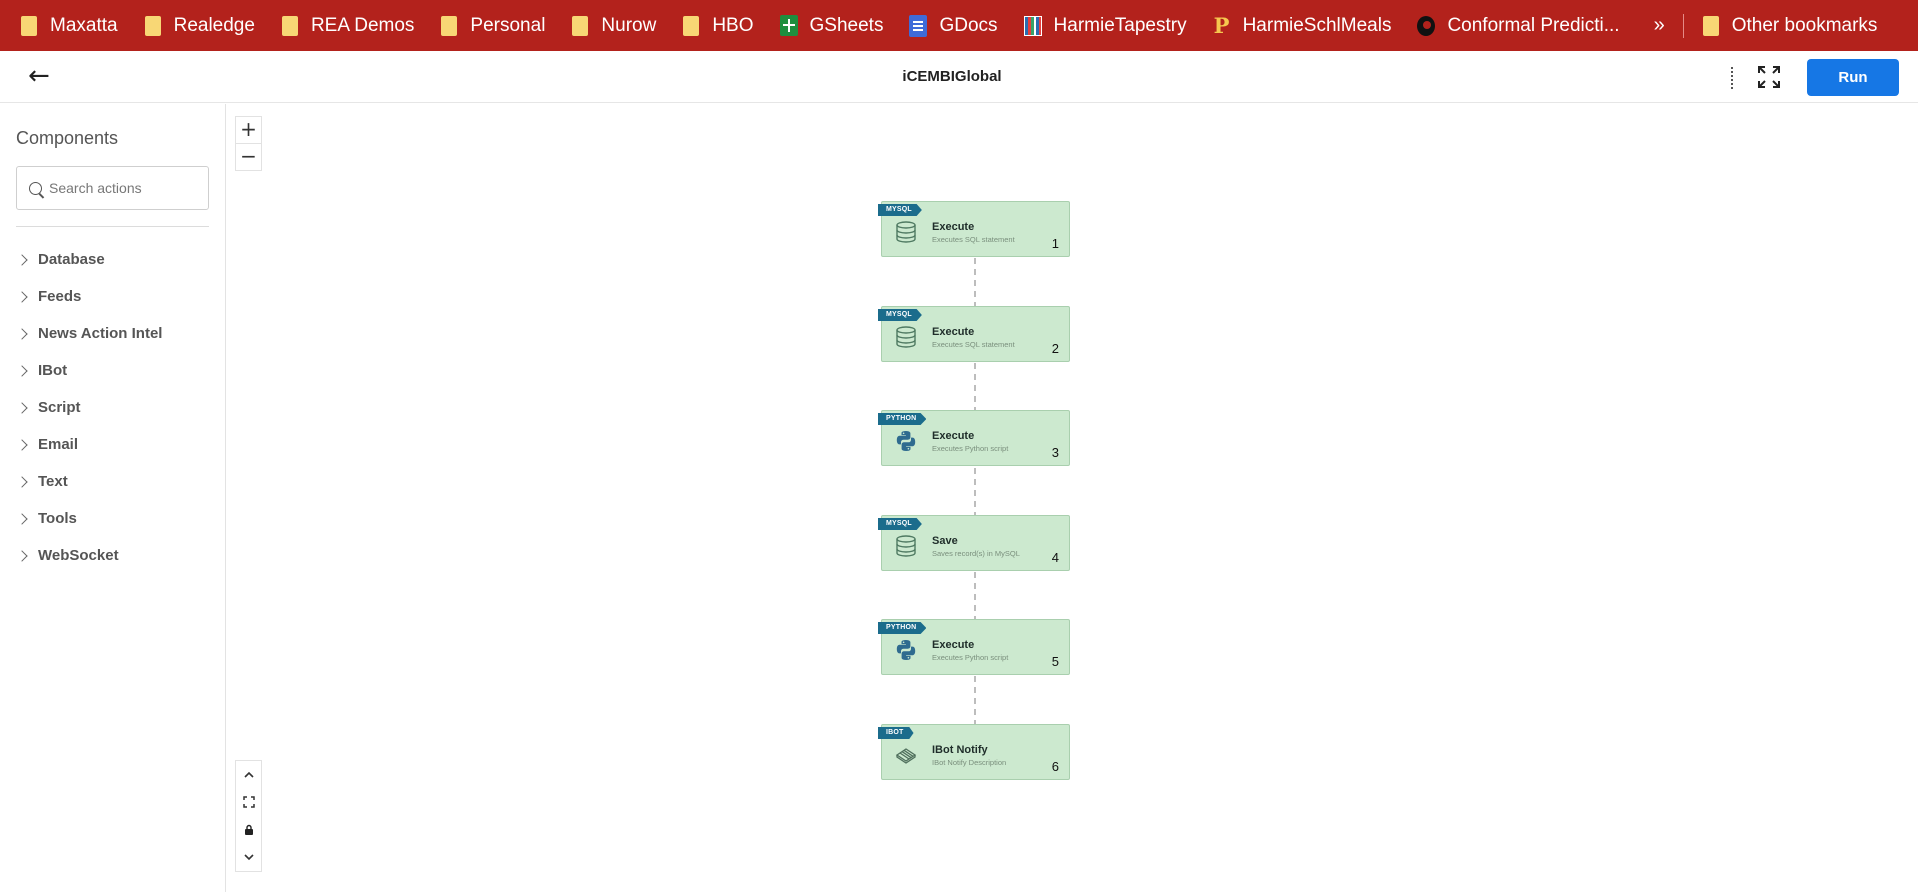 The height and width of the screenshot is (892, 1918). I want to click on node-description: Executes Python script, so click(970, 448).